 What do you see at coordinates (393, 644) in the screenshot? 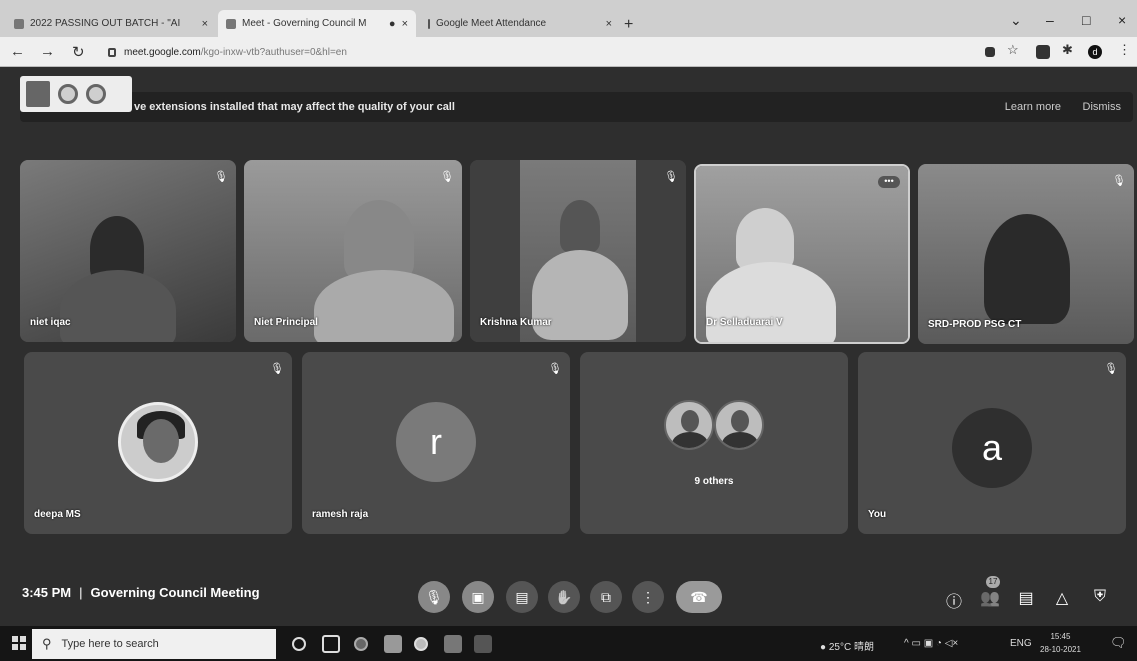
I see `file-explorer-icon` at bounding box center [393, 644].